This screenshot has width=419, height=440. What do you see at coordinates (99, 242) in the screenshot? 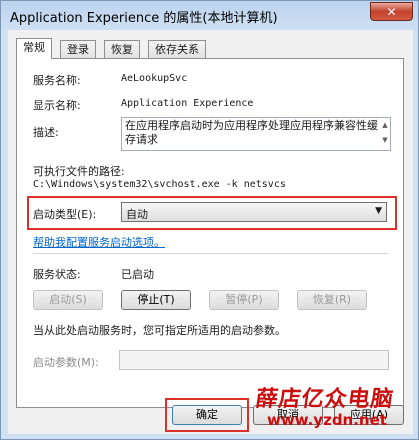
I see `help-link: 帮助我配置服务启动选项。` at bounding box center [99, 242].